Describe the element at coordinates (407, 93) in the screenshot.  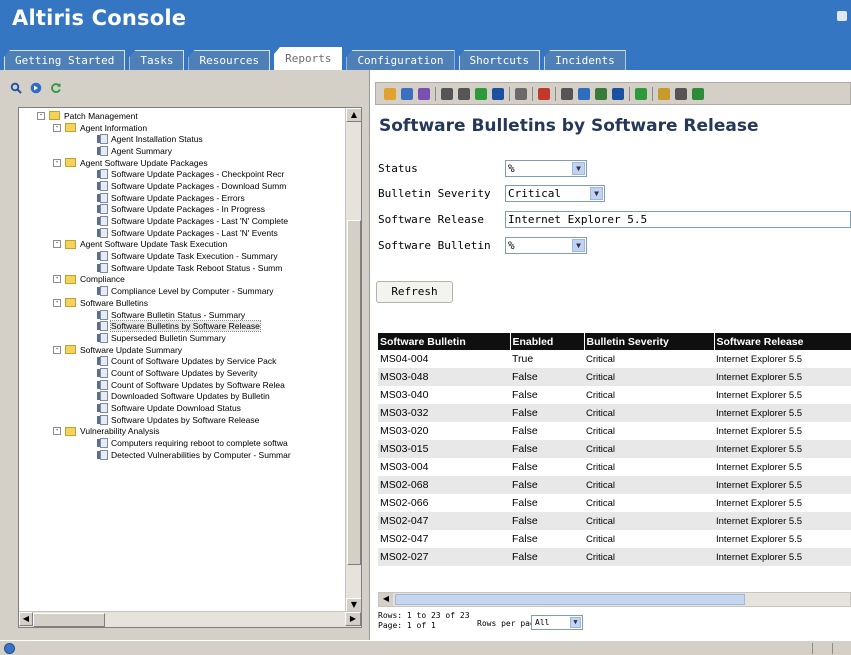
I see `chart-icon` at that location.